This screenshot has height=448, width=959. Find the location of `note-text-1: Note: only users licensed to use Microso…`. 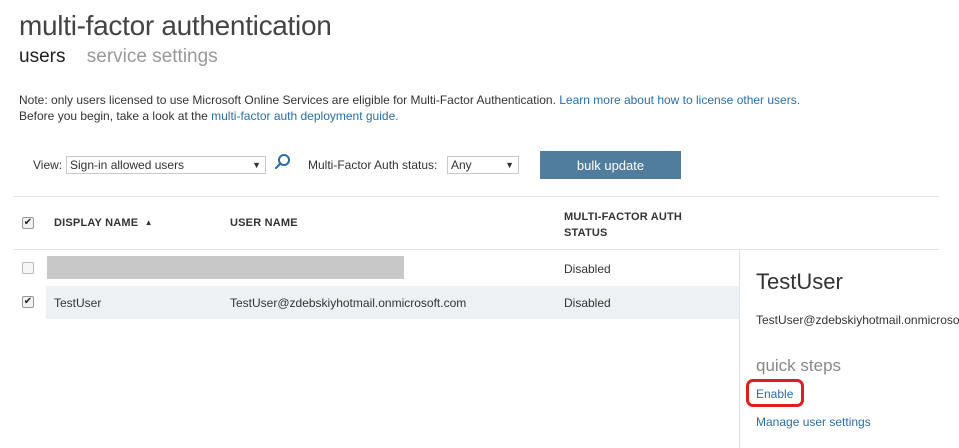

note-text-1: Note: only users licensed to use Microso… is located at coordinates (289, 100).